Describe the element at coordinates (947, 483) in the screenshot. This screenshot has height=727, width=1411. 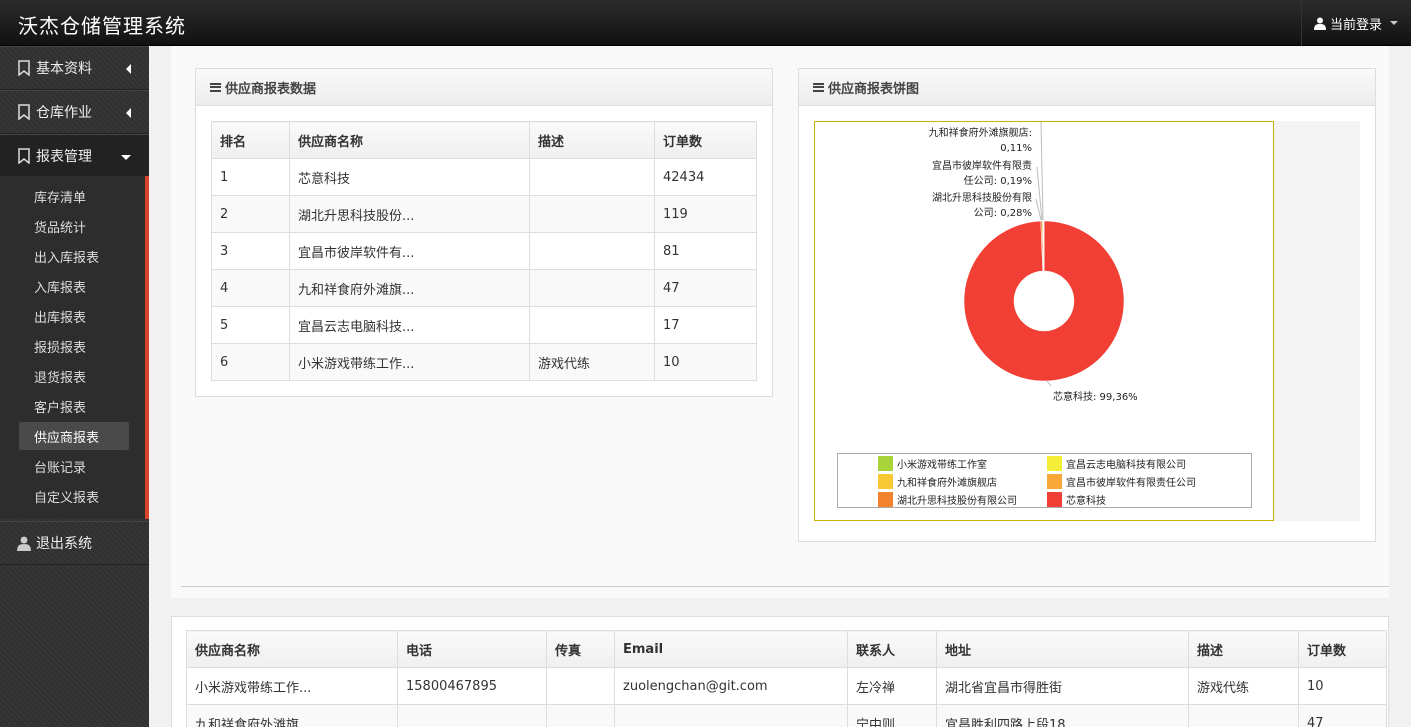
I see `legend-label: 九和祥食府外滩旗舰店` at that location.